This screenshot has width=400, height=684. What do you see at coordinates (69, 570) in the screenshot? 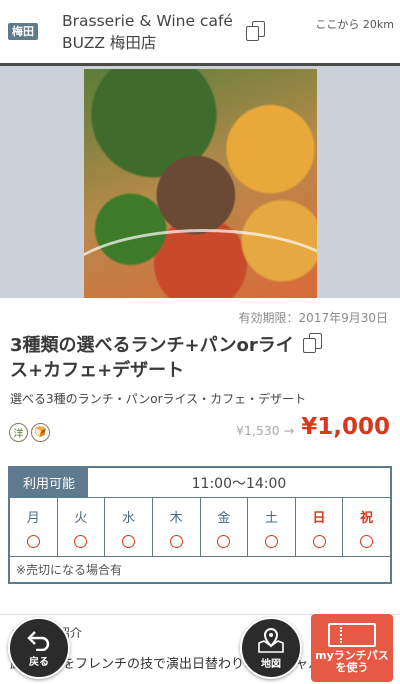
I see `sellout-note: ※売切になる場合有` at bounding box center [69, 570].